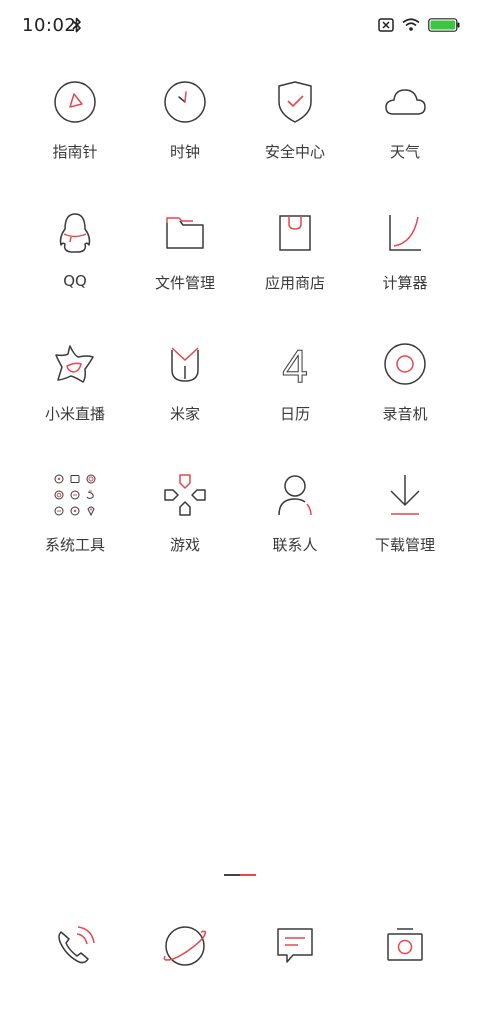 The image size is (480, 1013). Describe the element at coordinates (75, 495) in the screenshot. I see `tools-grid-icon` at that location.